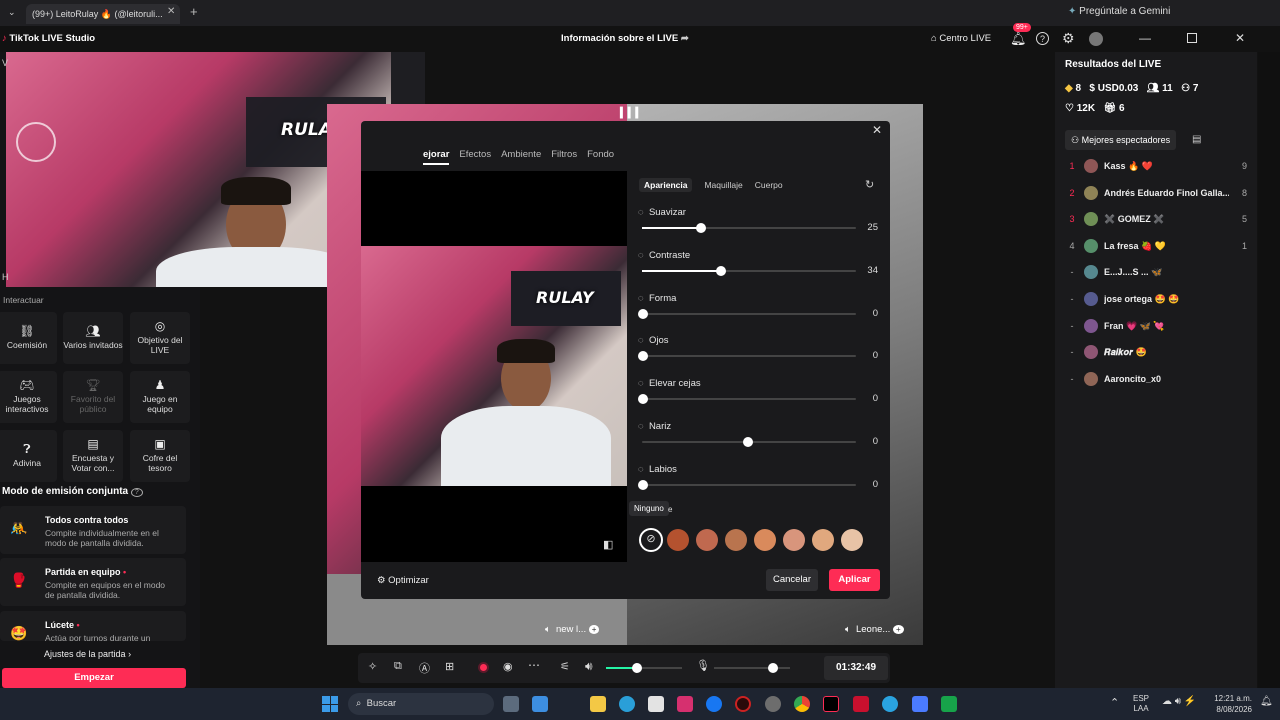 This screenshot has height=720, width=1280. Describe the element at coordinates (1068, 38) in the screenshot. I see `settings-gear-icon: ⚙` at that location.